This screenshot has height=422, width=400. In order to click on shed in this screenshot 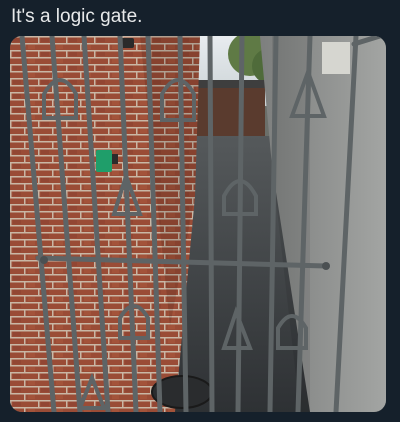, I will do `click(230, 111)`.